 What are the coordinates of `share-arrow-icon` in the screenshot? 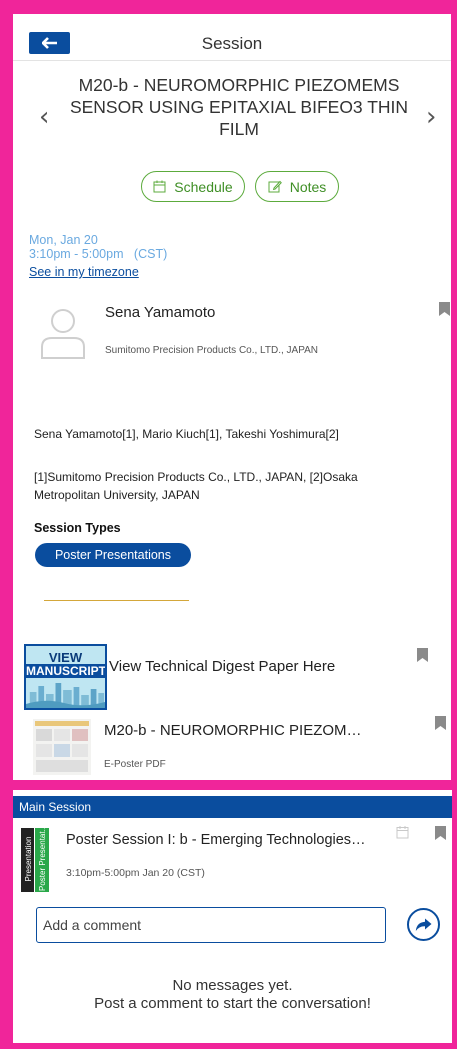 It's located at (423, 924).